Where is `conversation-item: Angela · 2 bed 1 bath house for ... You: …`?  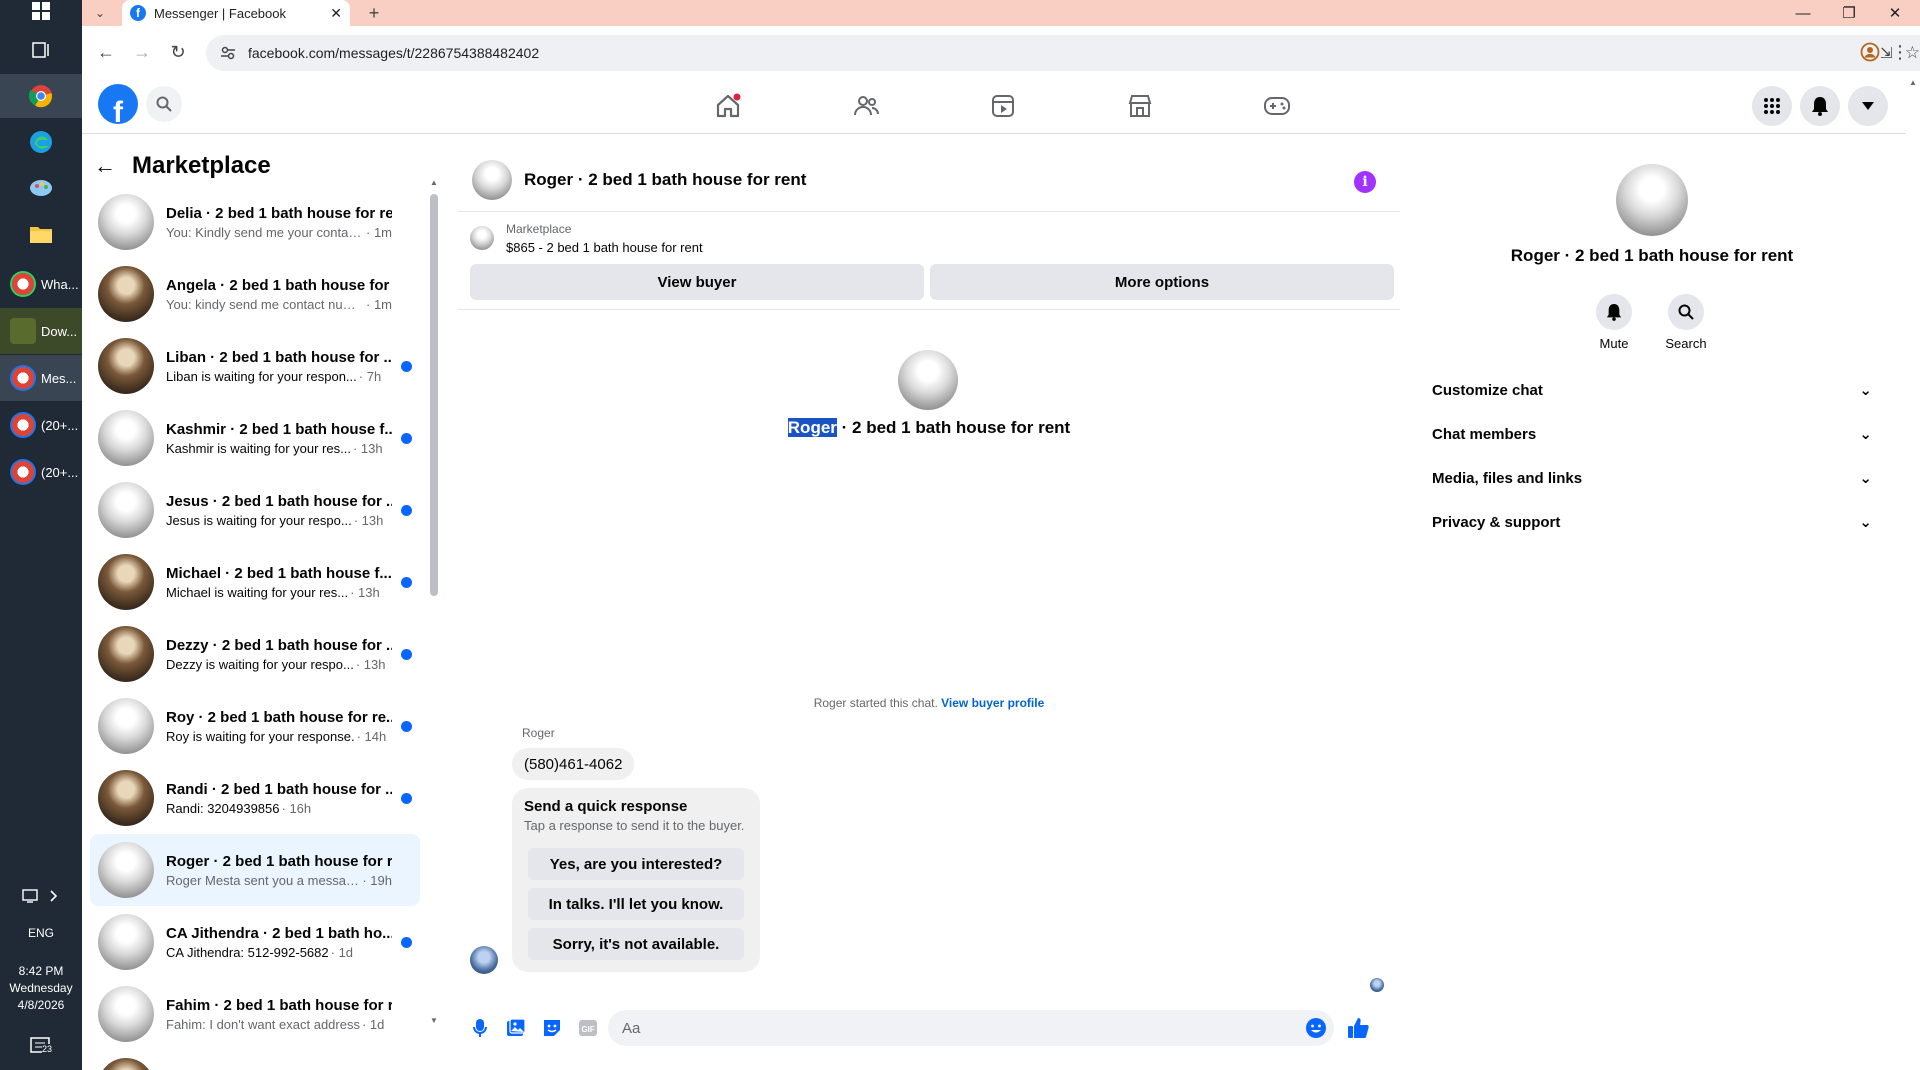
conversation-item: Angela · 2 bed 1 bath house for ... You: … is located at coordinates (255, 294).